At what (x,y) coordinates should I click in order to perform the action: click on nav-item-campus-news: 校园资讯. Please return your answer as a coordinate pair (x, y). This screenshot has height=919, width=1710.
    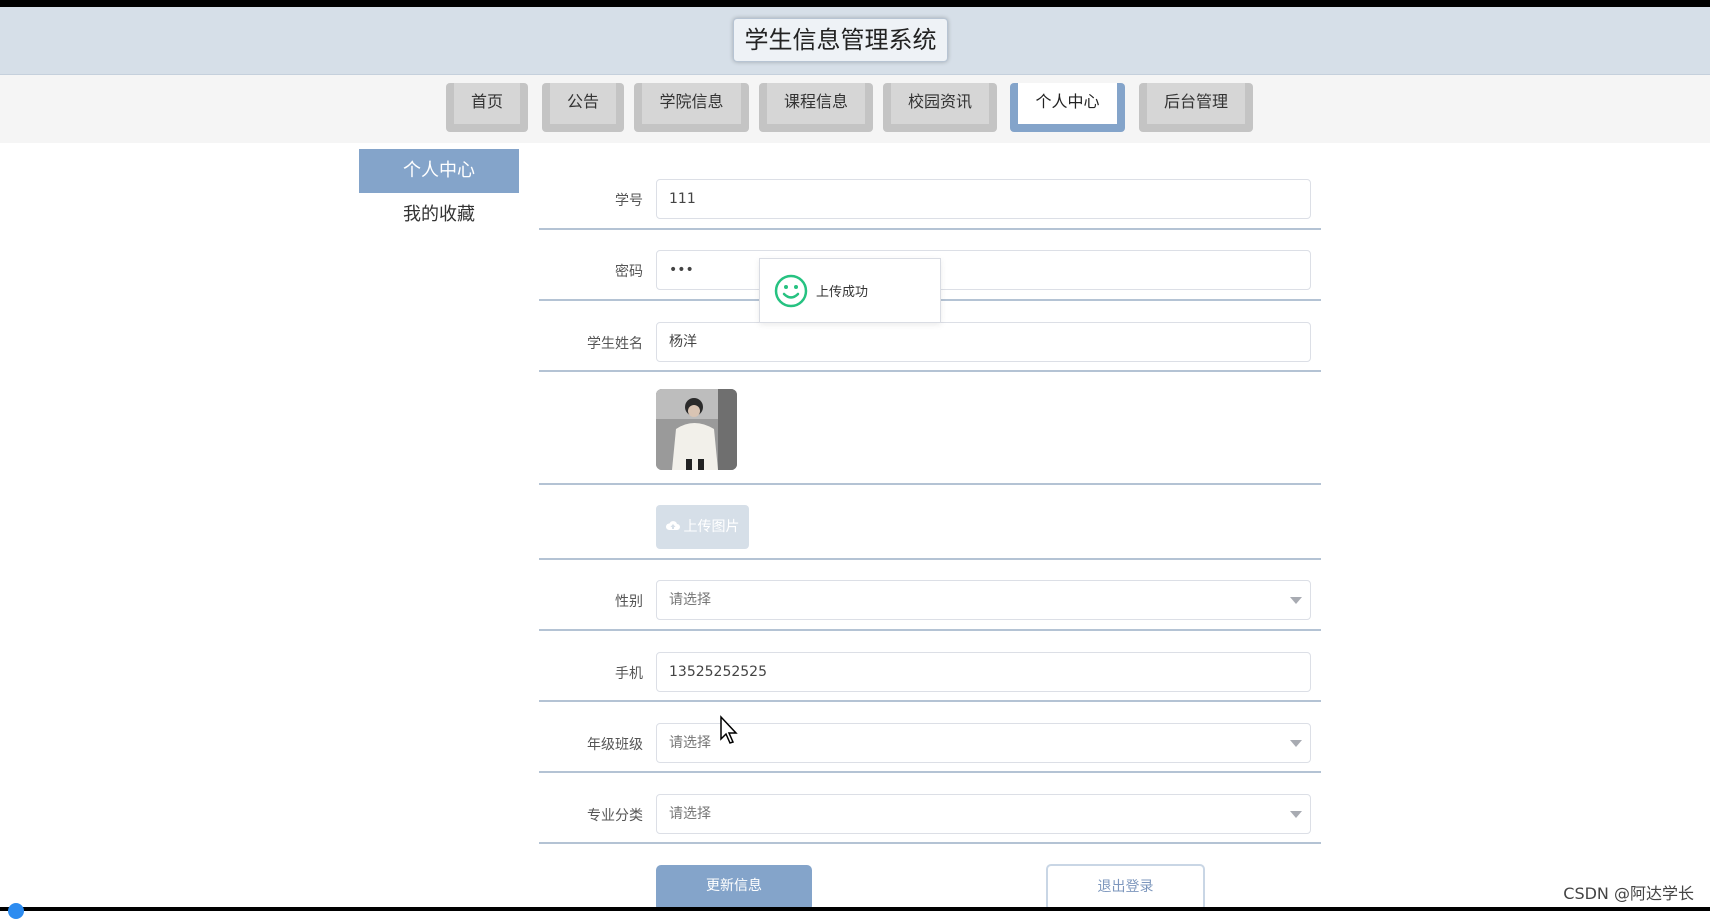
    Looking at the image, I should click on (940, 107).